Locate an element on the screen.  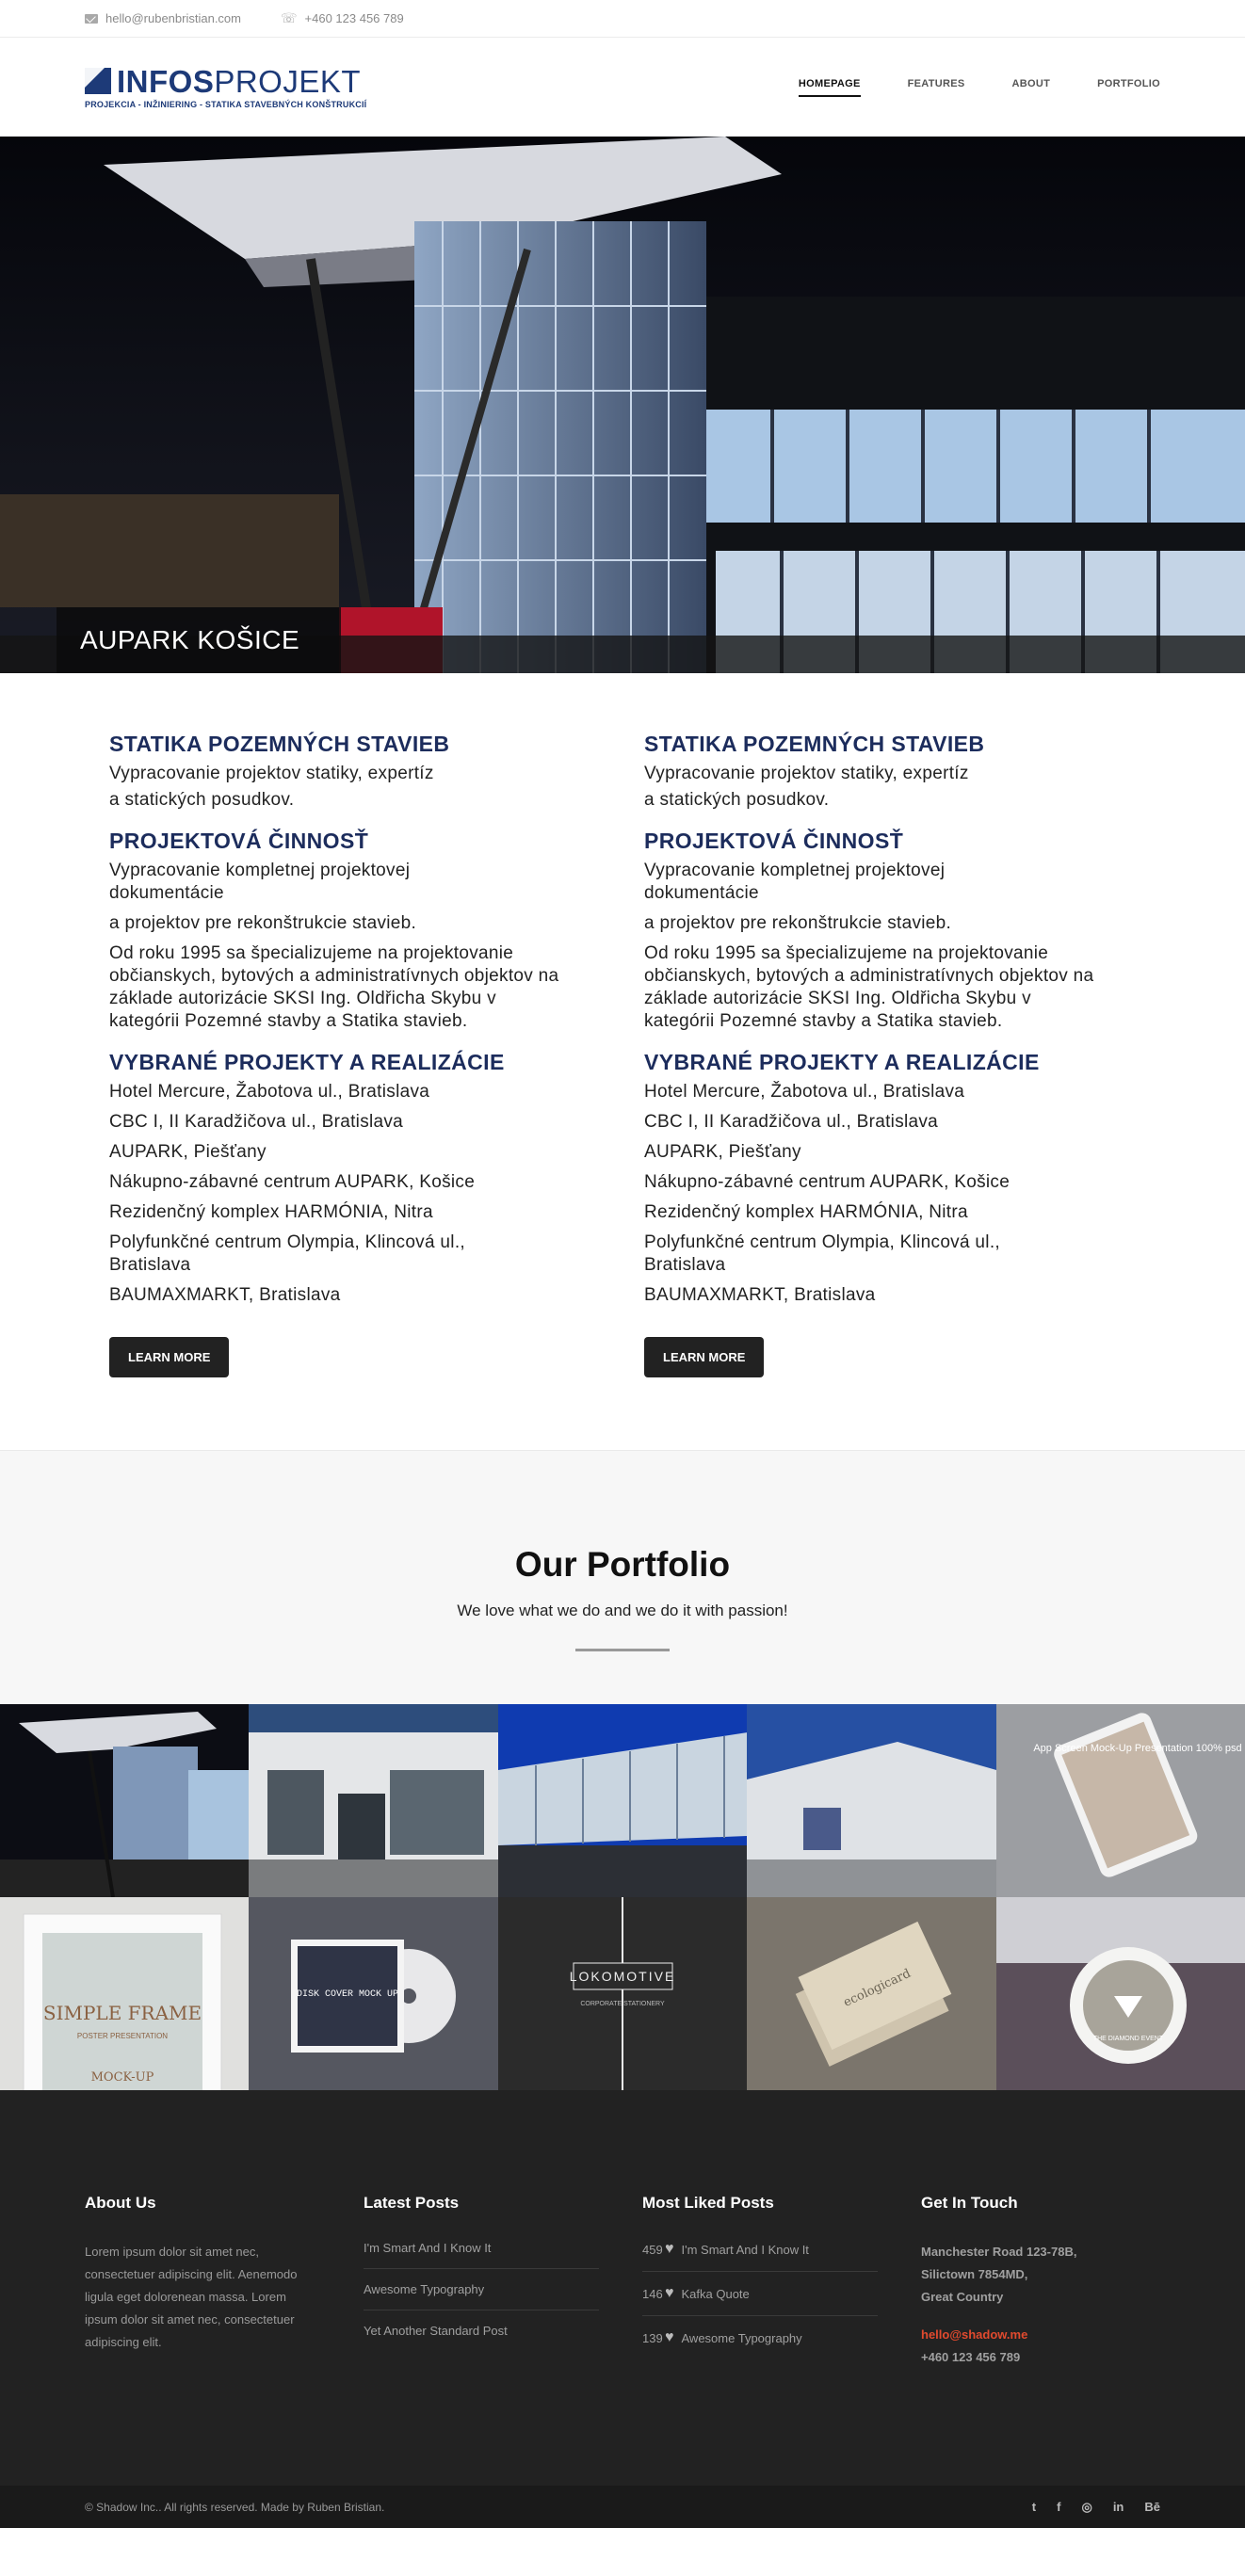
tile-subtitle: CORPORATE STATIONERY is located at coordinates (622, 2004).